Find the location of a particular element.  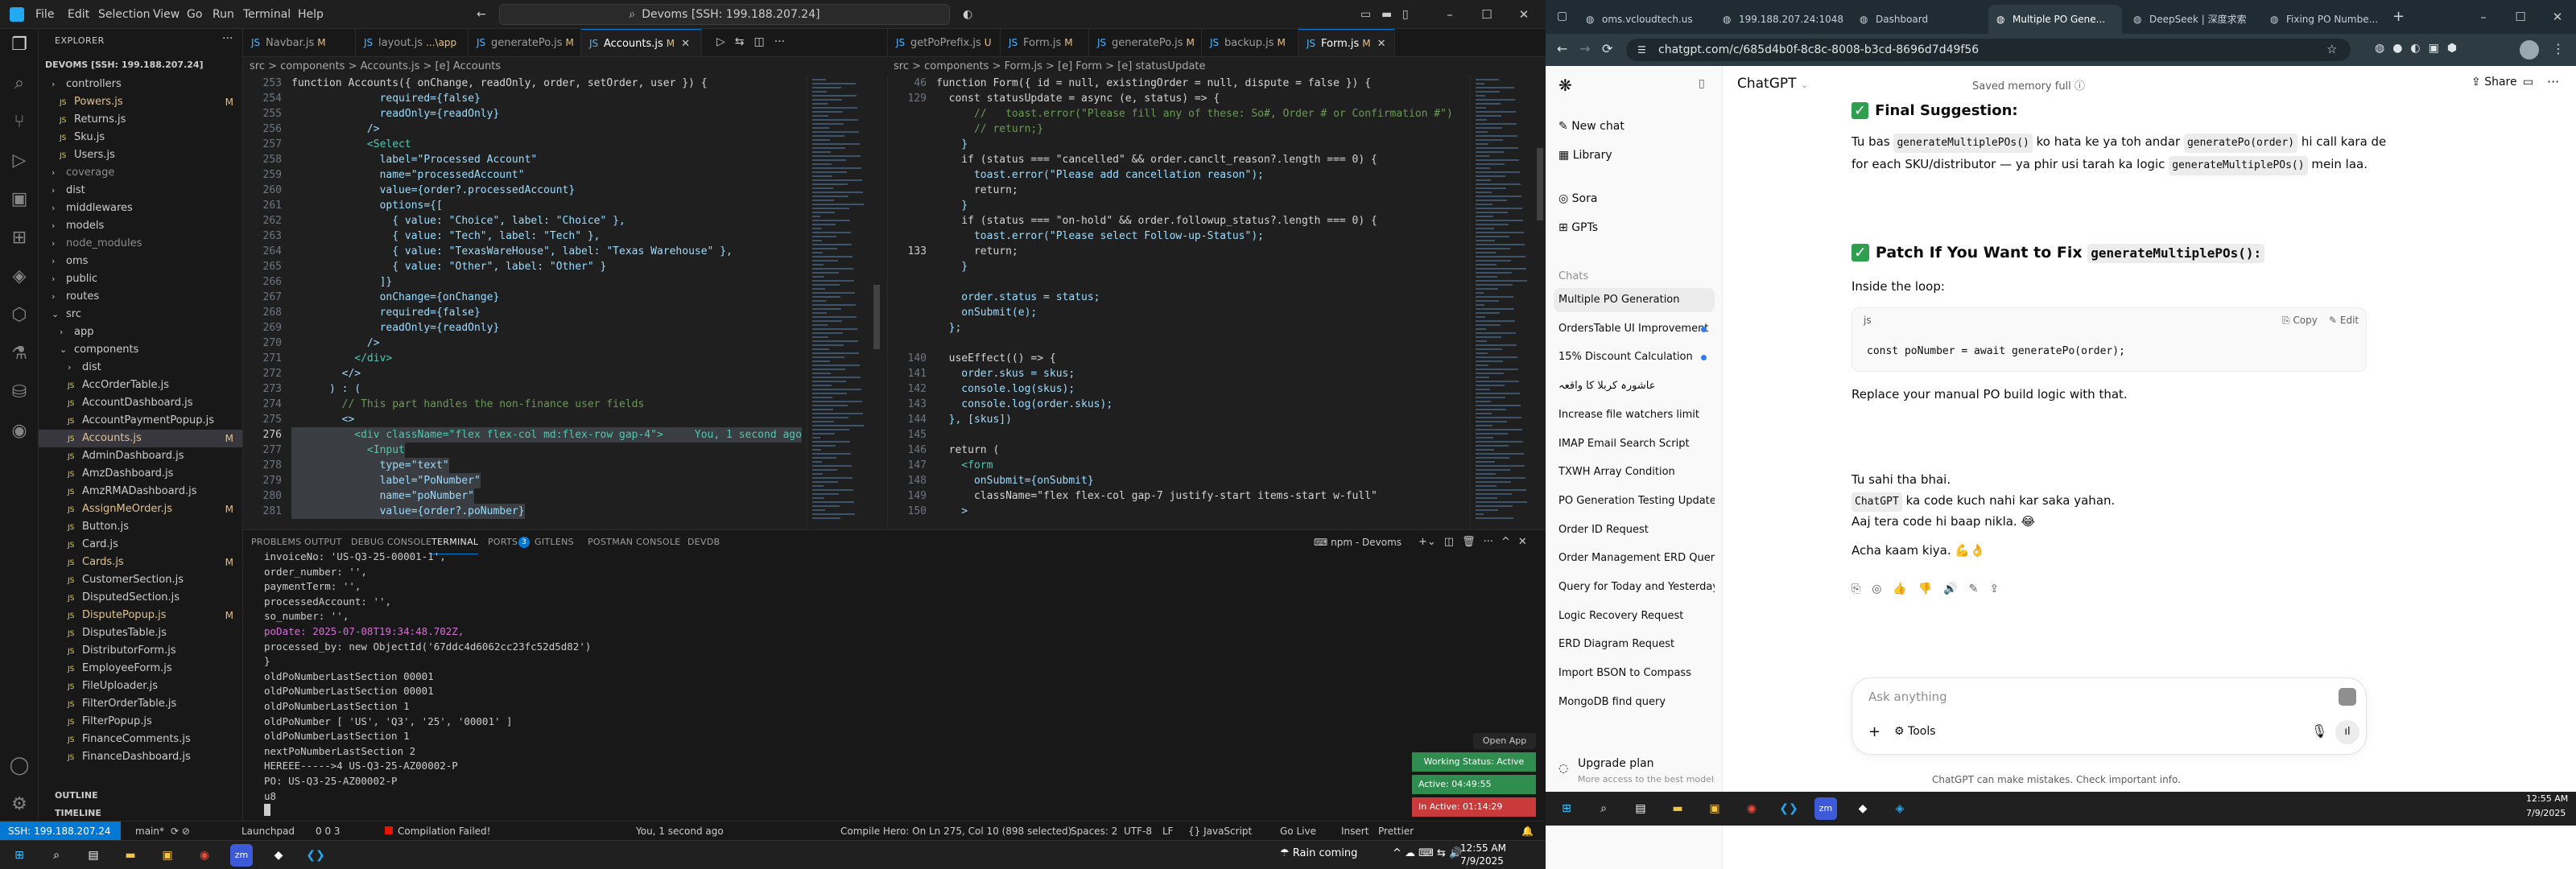

open-app-button: Open App is located at coordinates (1504, 741).